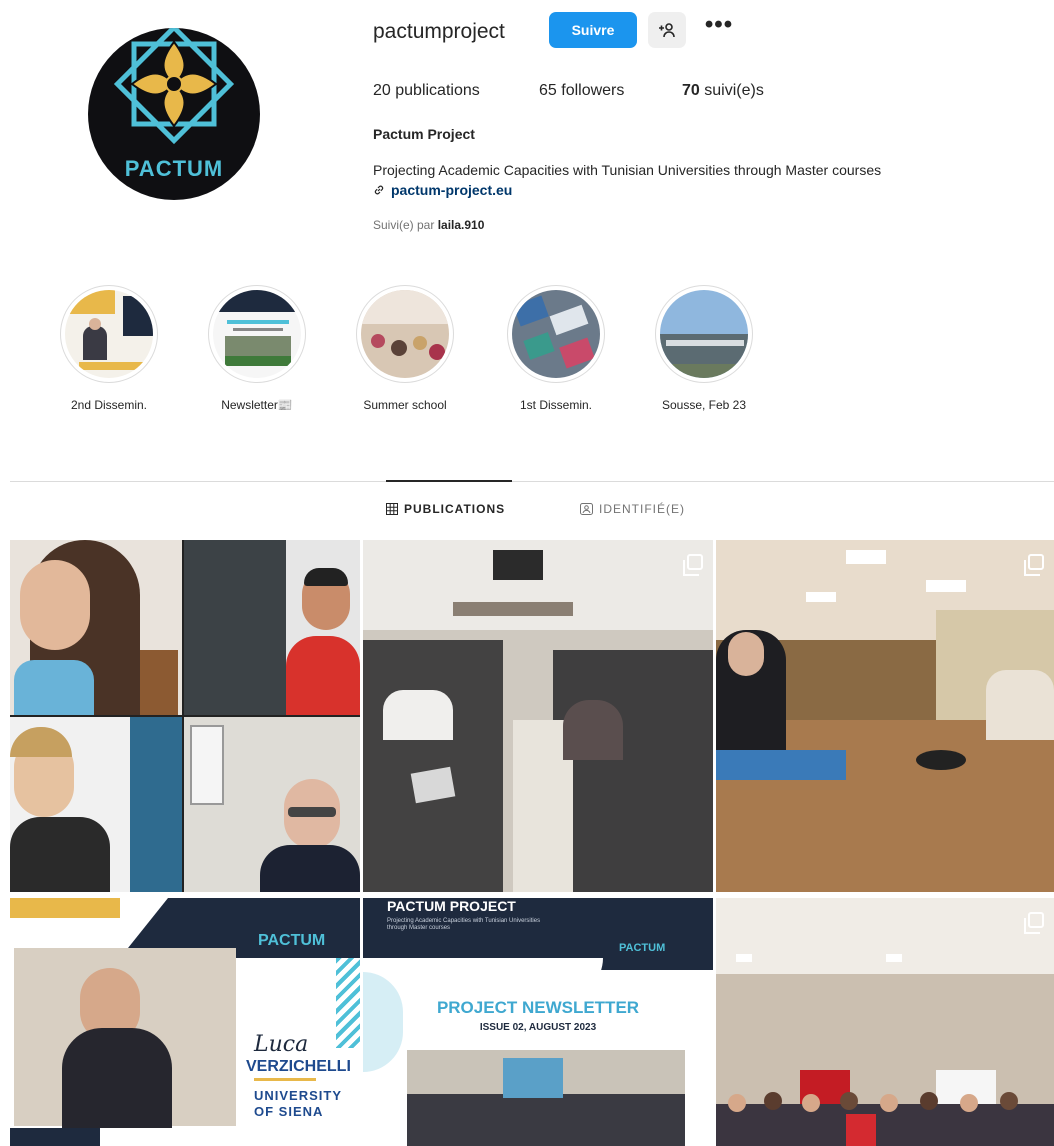 Image resolution: width=1054 pixels, height=1146 pixels. I want to click on highlight-label: 2nd Dissemin., so click(109, 405).